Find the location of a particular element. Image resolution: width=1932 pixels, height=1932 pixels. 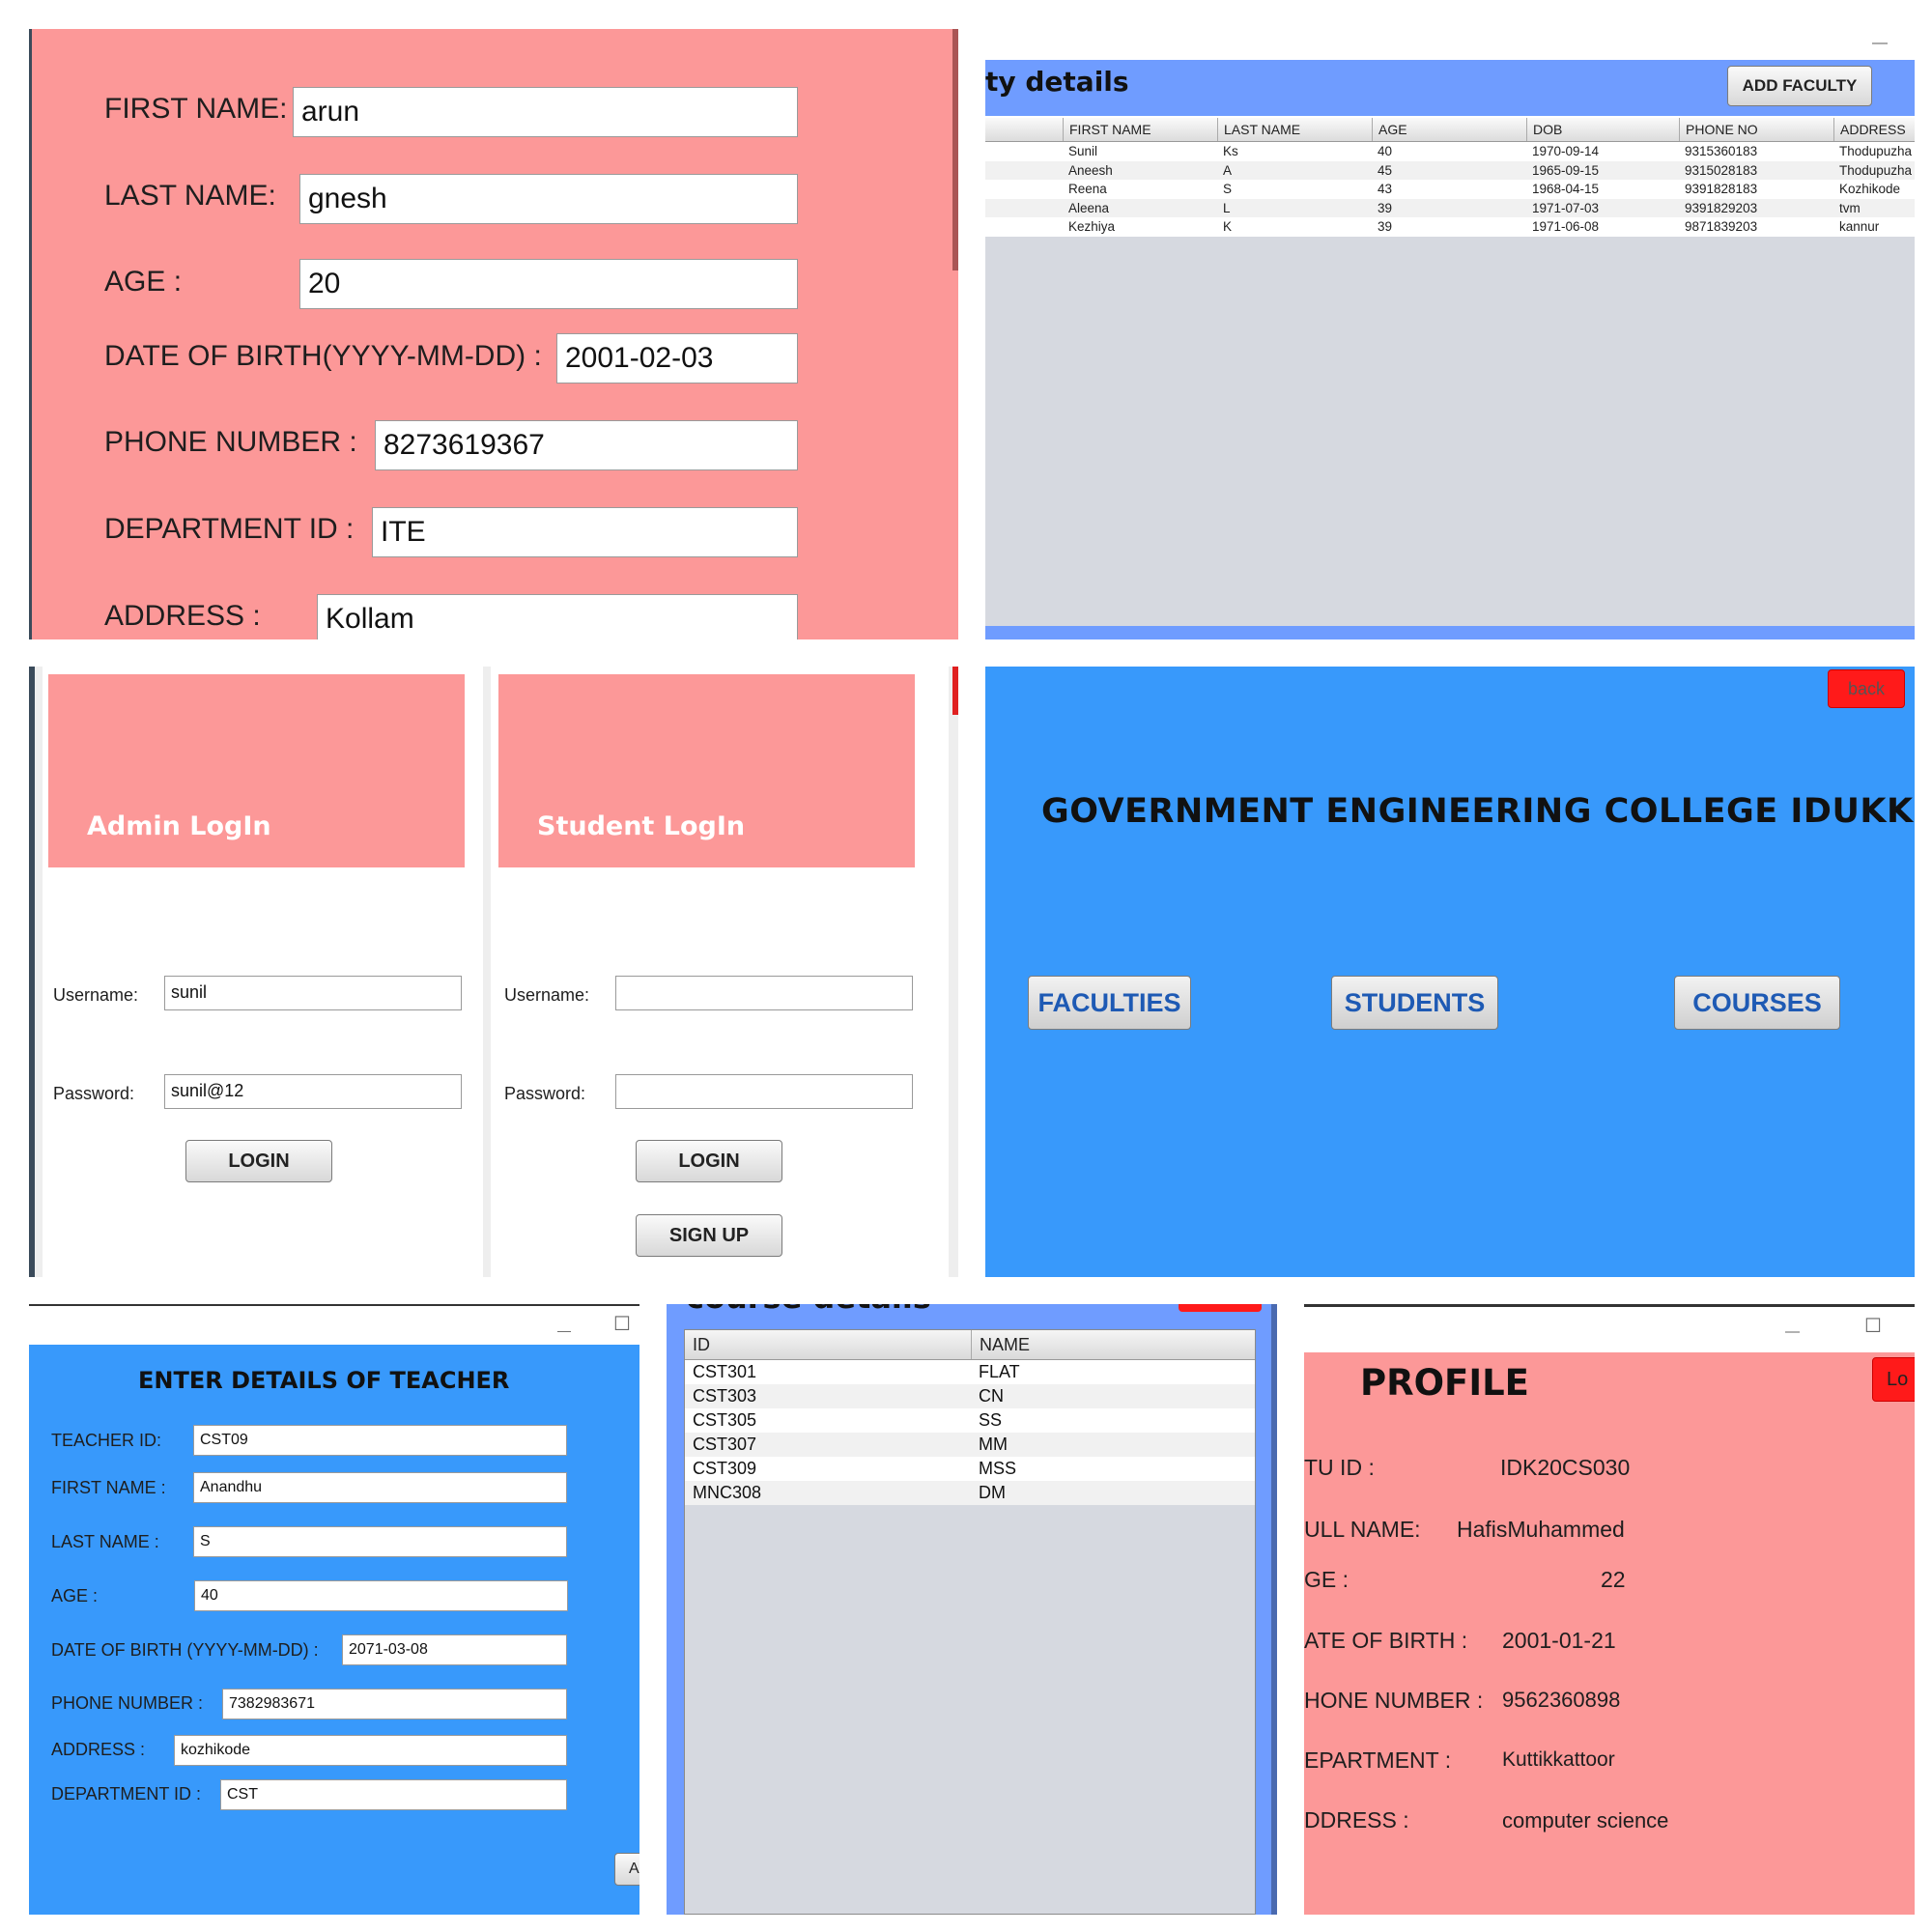

edge-marker is located at coordinates (955, 691).